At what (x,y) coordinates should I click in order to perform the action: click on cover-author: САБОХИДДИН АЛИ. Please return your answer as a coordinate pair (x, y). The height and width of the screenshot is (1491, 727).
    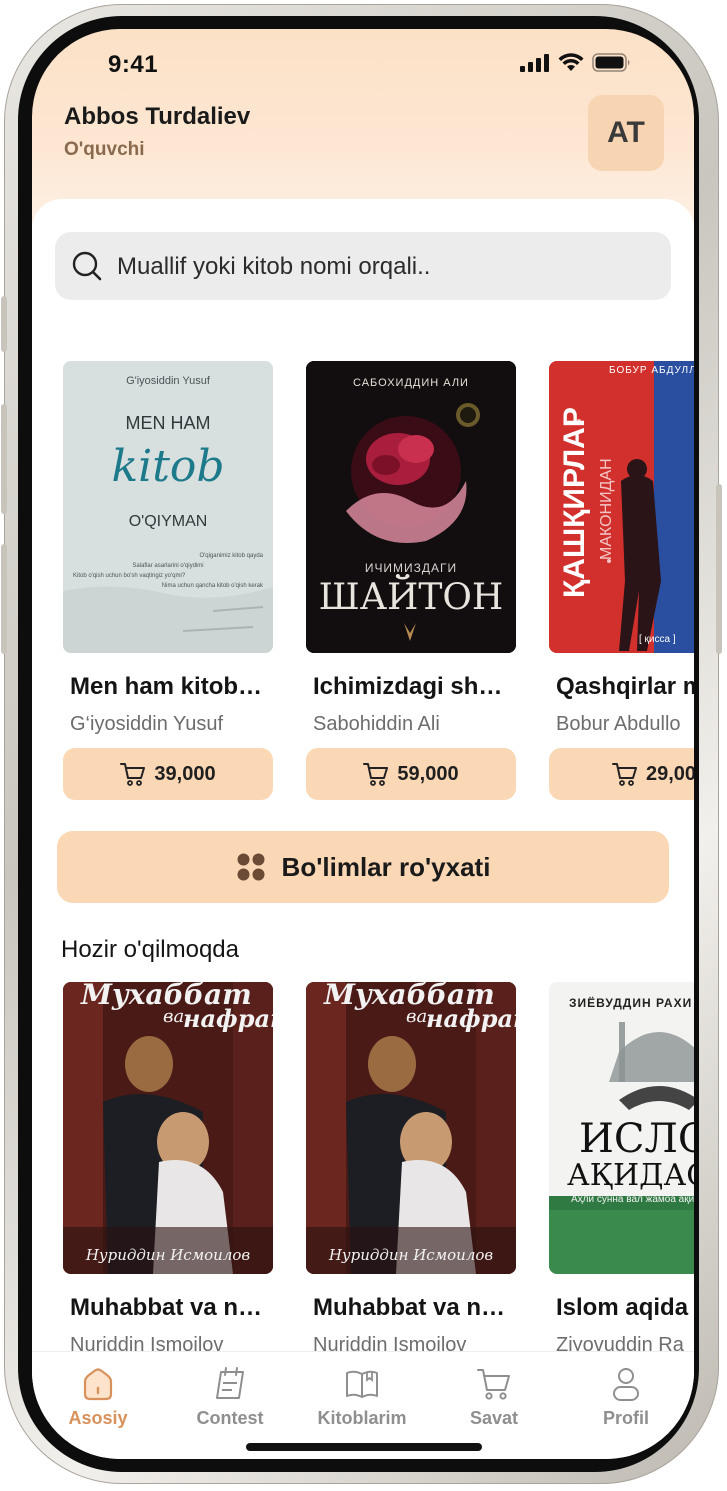
    Looking at the image, I should click on (411, 383).